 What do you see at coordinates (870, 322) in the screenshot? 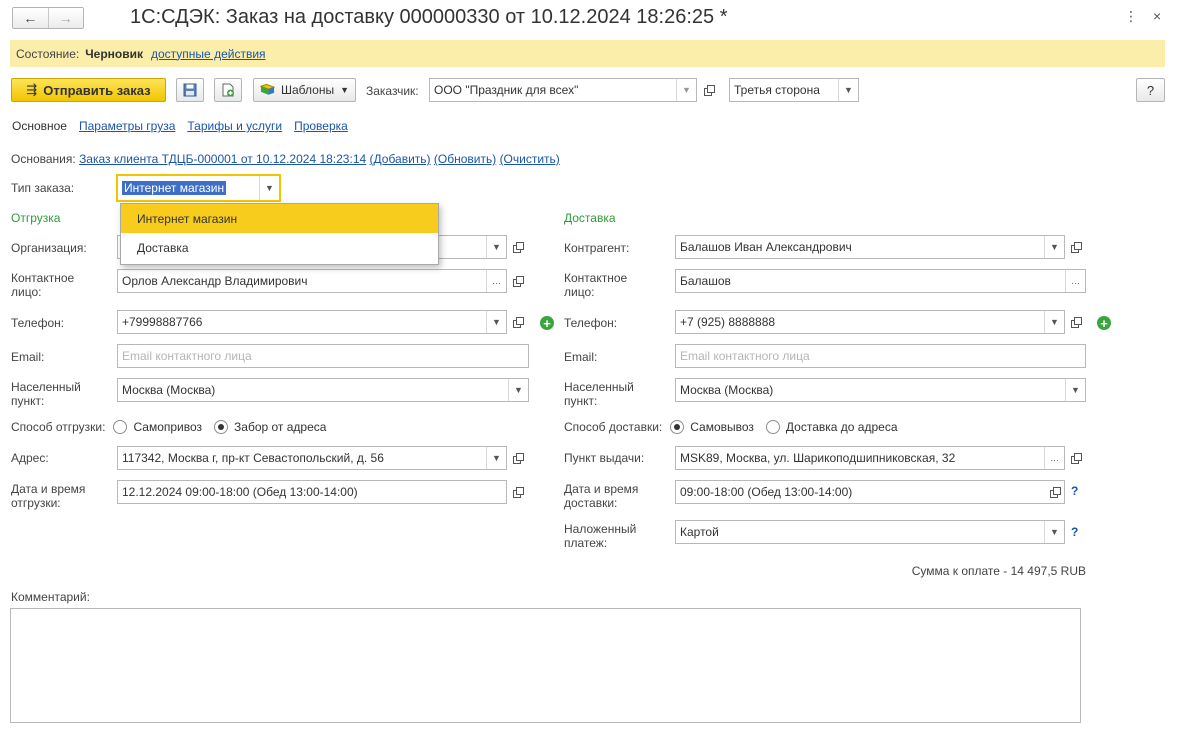
I see `delivery-phone-field: +7 (925) 8888888 ▼` at bounding box center [870, 322].